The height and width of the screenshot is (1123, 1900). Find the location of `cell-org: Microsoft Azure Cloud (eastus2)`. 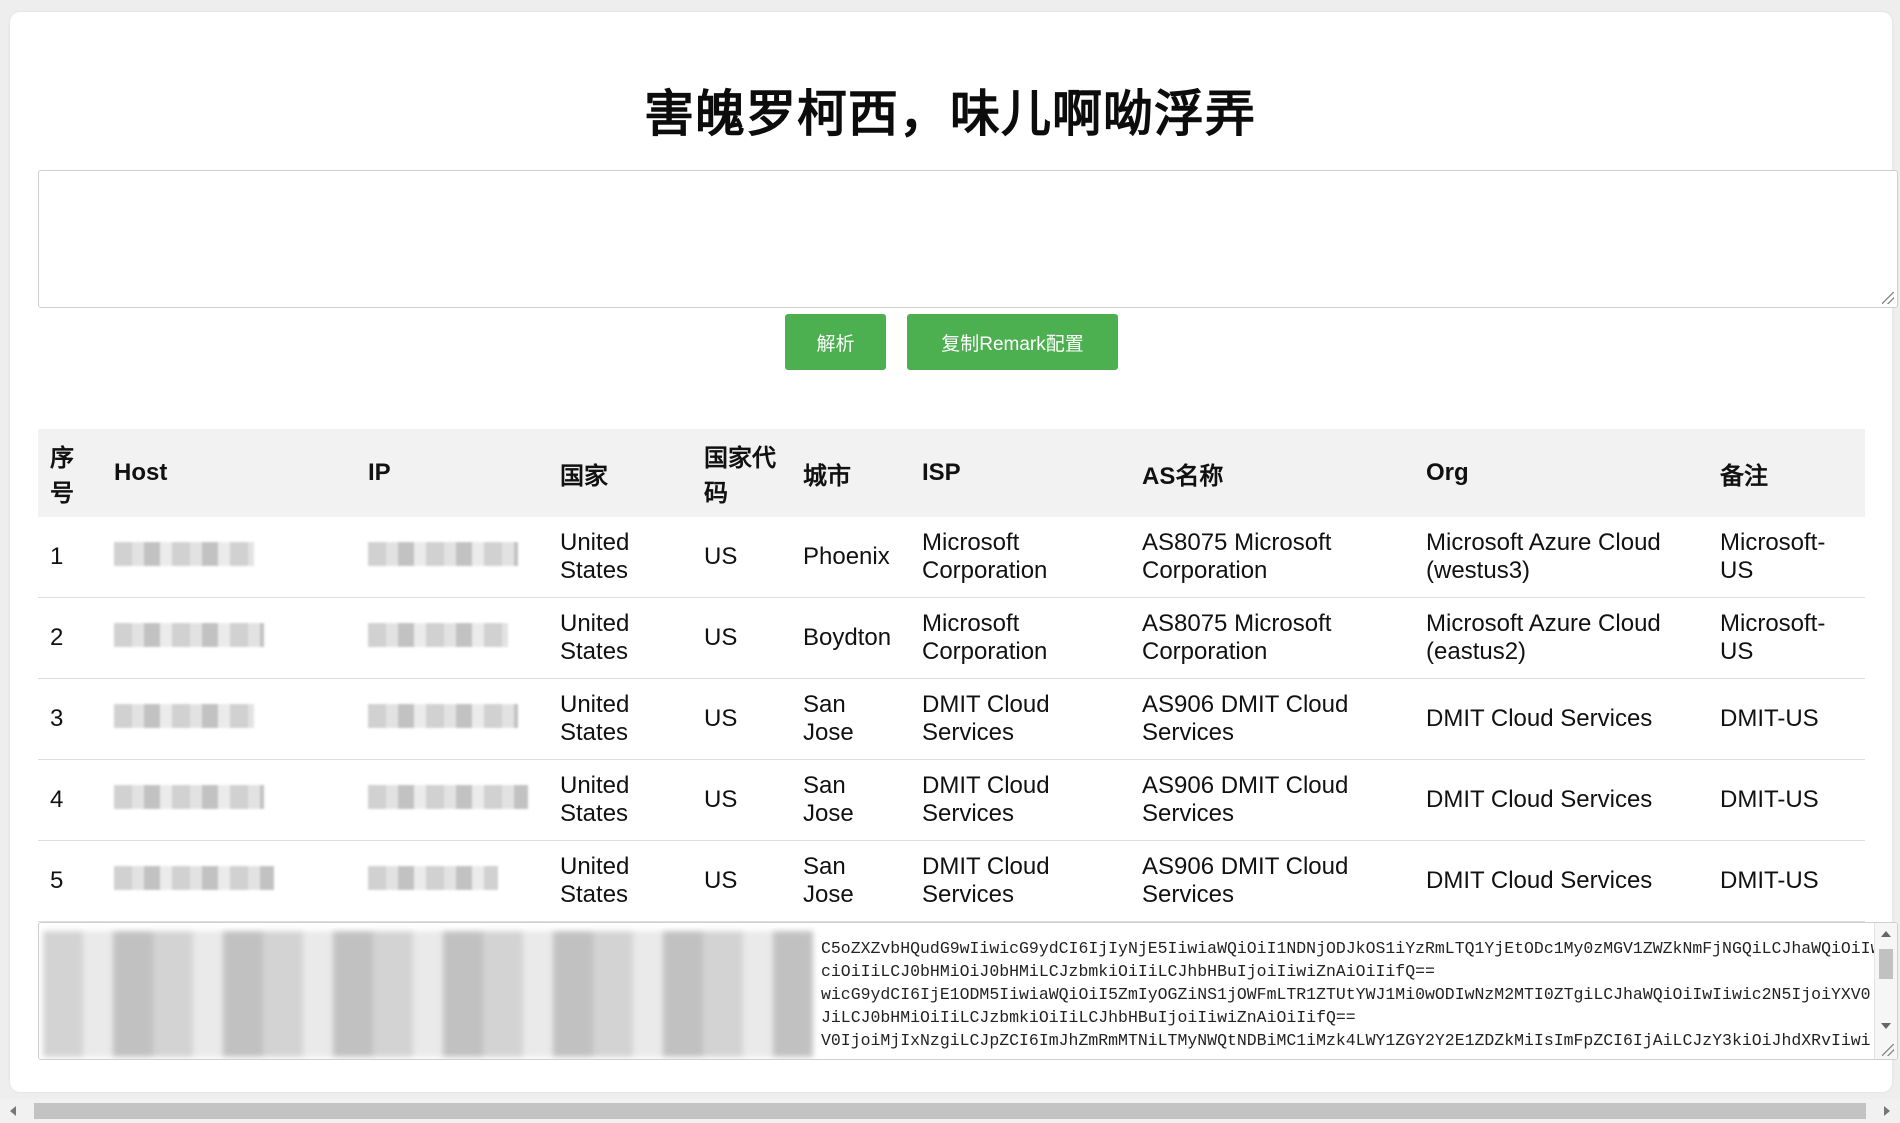

cell-org: Microsoft Azure Cloud (eastus2) is located at coordinates (1561, 638).